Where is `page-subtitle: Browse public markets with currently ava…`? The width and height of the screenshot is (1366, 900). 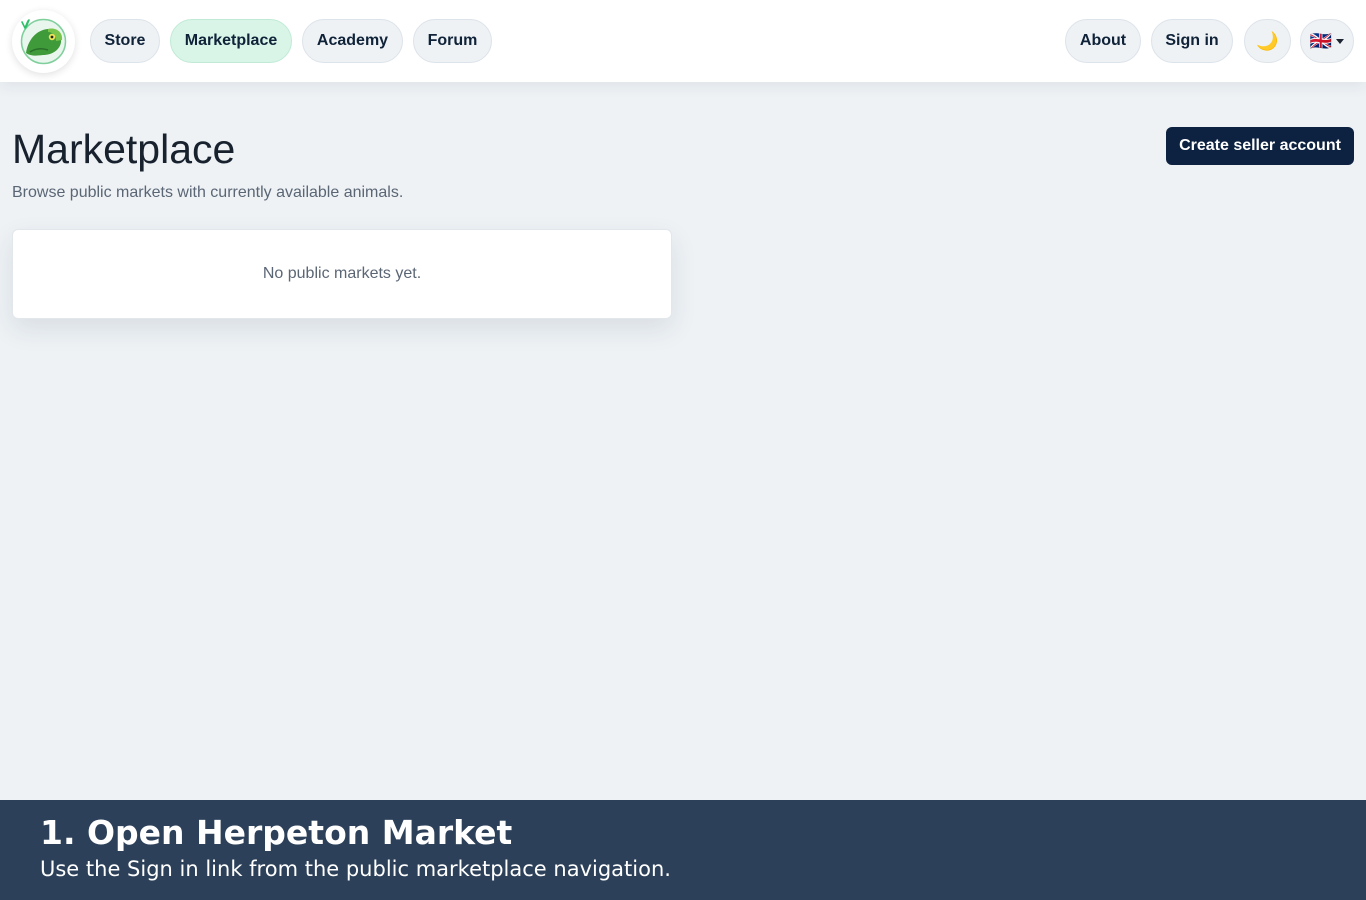 page-subtitle: Browse public markets with currently ava… is located at coordinates (208, 192).